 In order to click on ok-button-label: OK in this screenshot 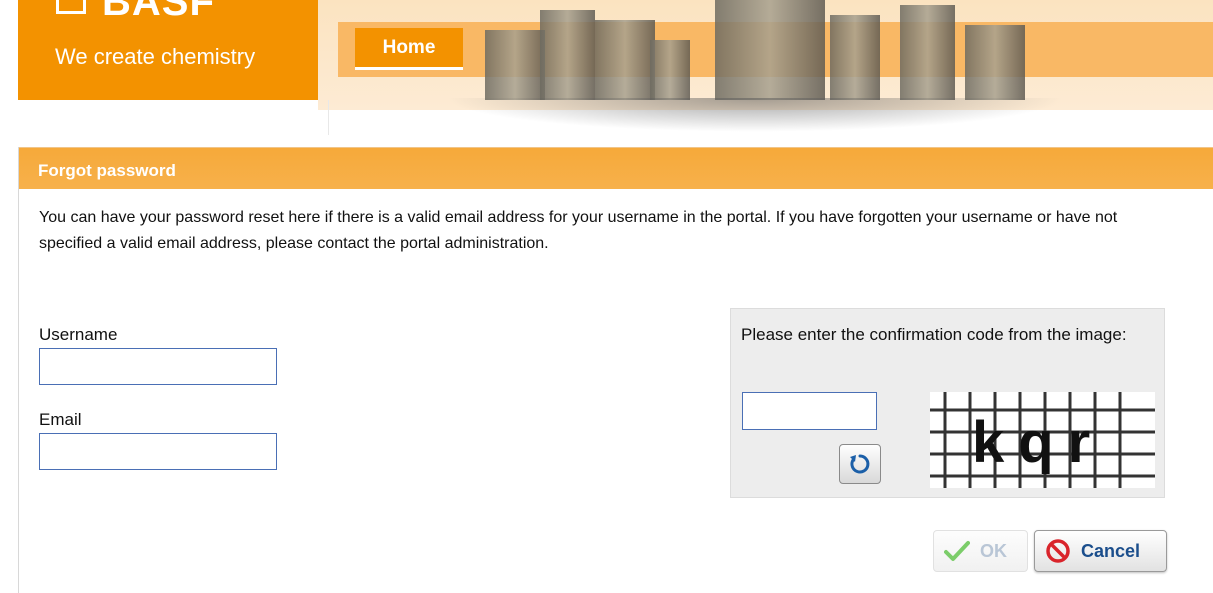, I will do `click(993, 550)`.